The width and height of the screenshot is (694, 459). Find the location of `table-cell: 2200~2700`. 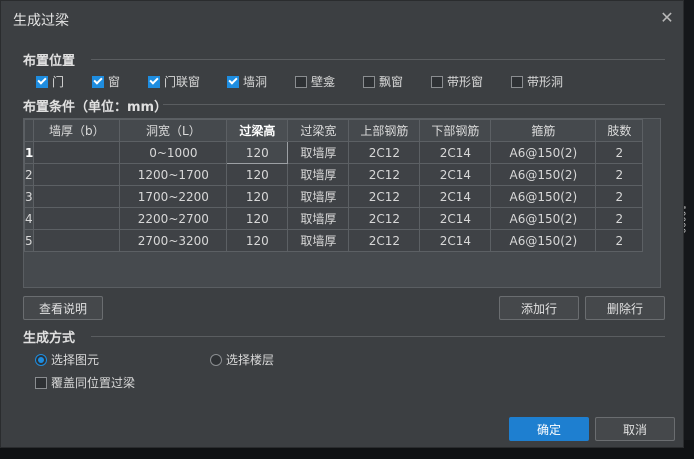

table-cell: 2200~2700 is located at coordinates (173, 218).